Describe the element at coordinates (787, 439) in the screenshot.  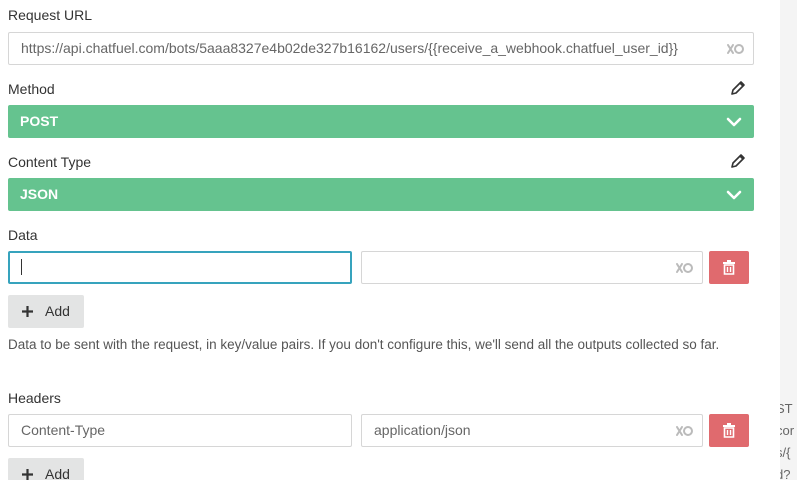
I see `background-text: ST cor s/{ d?` at that location.